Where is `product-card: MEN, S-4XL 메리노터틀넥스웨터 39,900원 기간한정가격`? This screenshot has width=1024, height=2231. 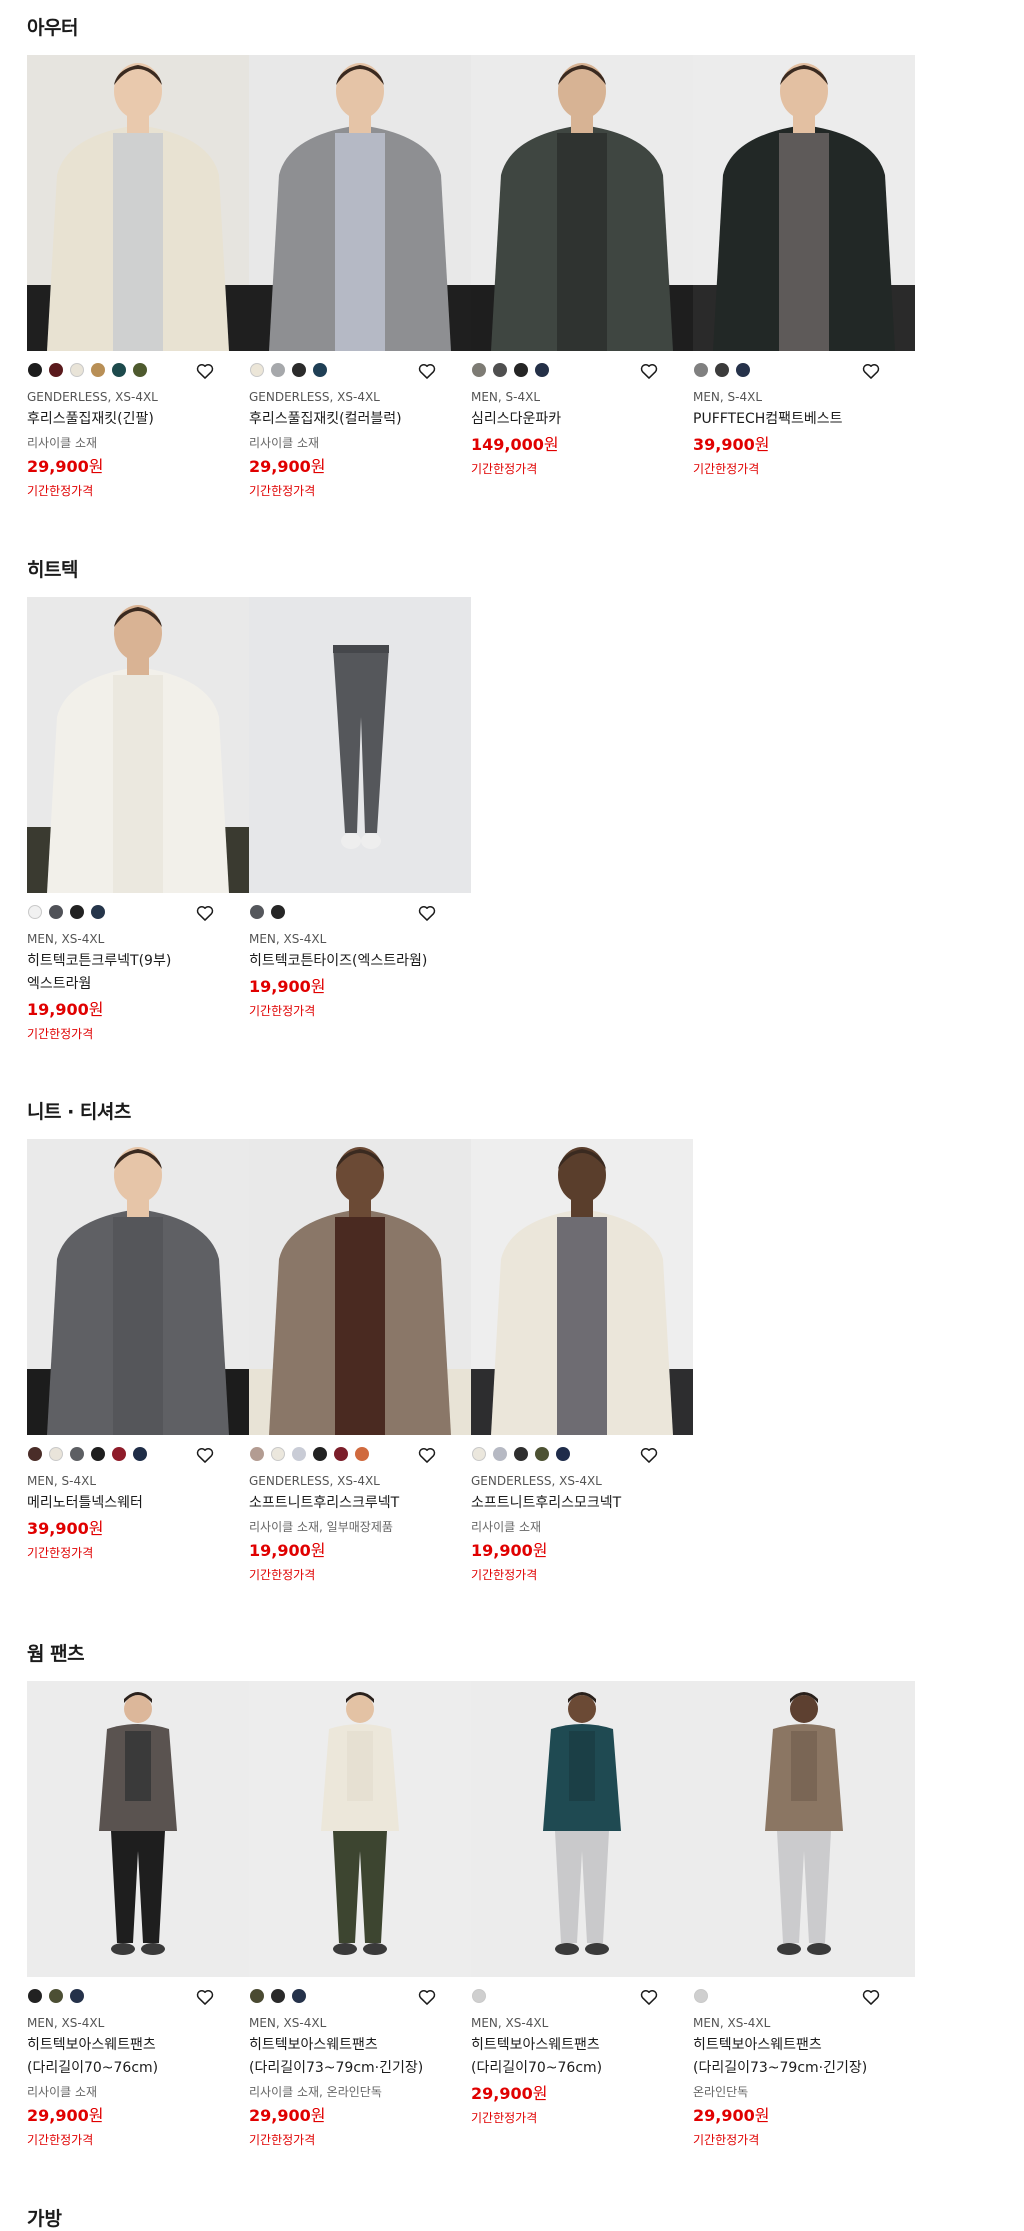 product-card: MEN, S-4XL 메리노터틀넥스웨터 39,900원 기간한정가격 is located at coordinates (138, 1351).